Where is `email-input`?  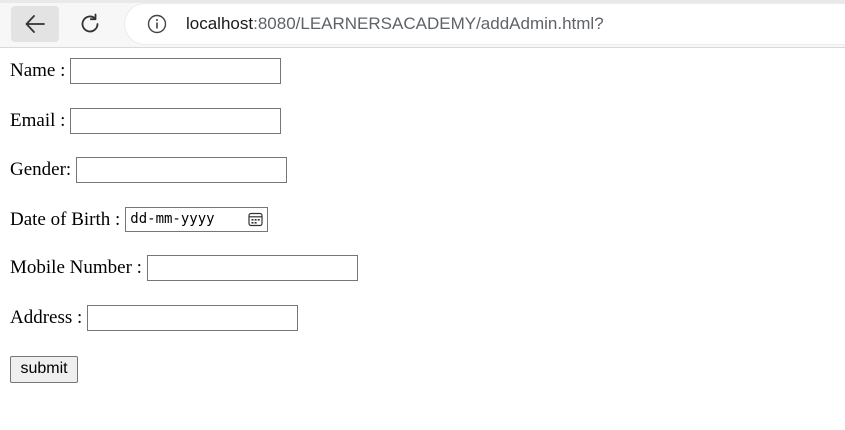 email-input is located at coordinates (176, 121).